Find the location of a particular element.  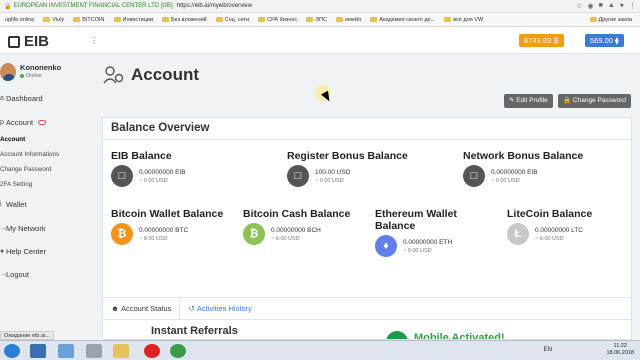

sidebar-item-account: p Account is located at coordinates (42, 122).